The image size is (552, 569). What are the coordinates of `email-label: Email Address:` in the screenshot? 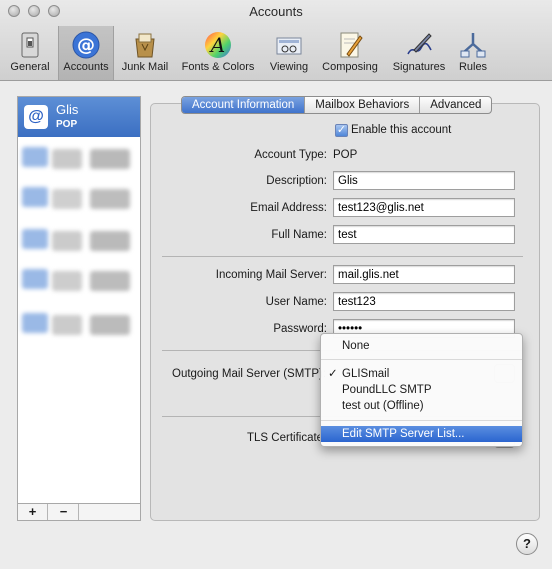 It's located at (288, 208).